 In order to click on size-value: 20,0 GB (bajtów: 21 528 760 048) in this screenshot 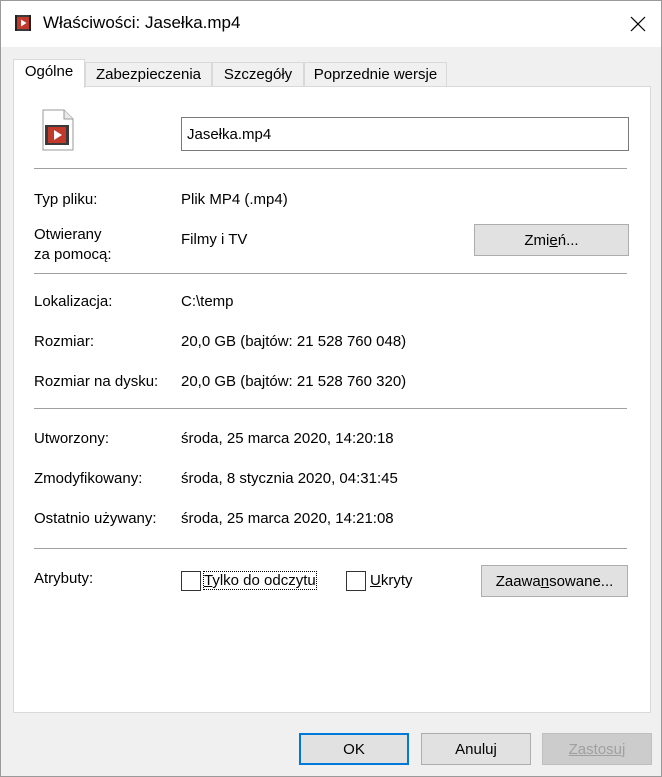, I will do `click(294, 341)`.